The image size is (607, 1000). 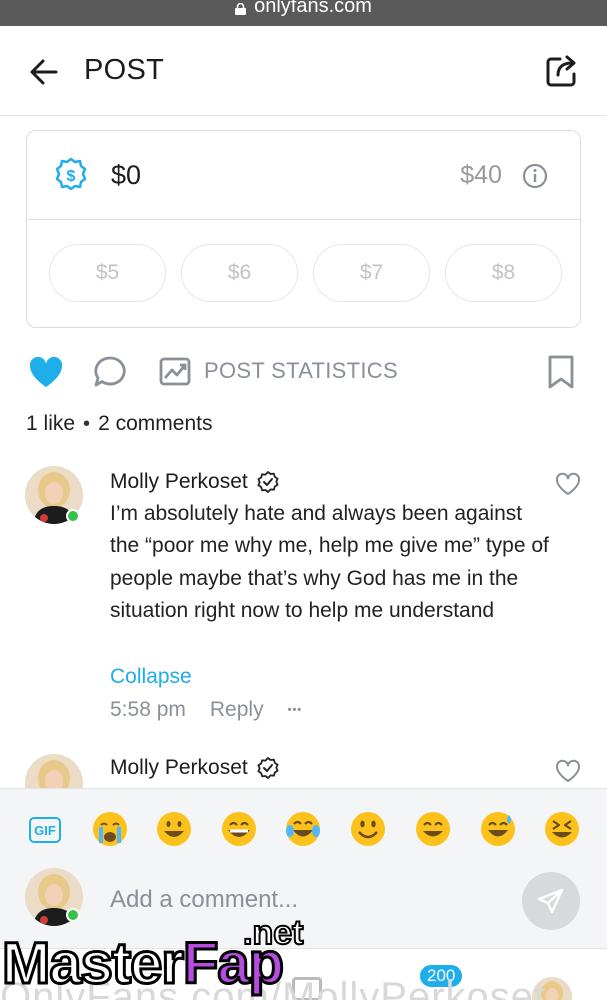 I want to click on comment-composer, so click(x=303, y=908).